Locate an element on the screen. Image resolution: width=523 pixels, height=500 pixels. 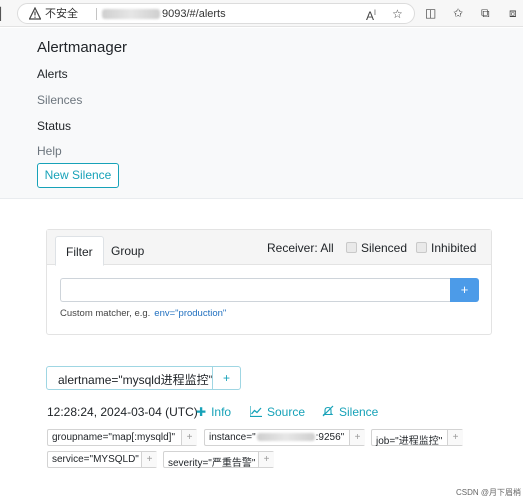
address-bar: 不安全 9093/#/alerts Aⅼ ☆ is located at coordinates (216, 13).